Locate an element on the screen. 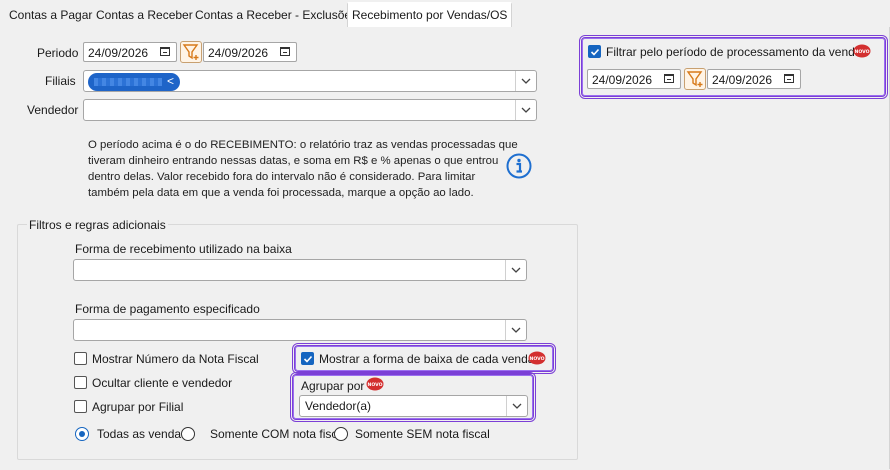  date-range-filter-button is located at coordinates (191, 52).